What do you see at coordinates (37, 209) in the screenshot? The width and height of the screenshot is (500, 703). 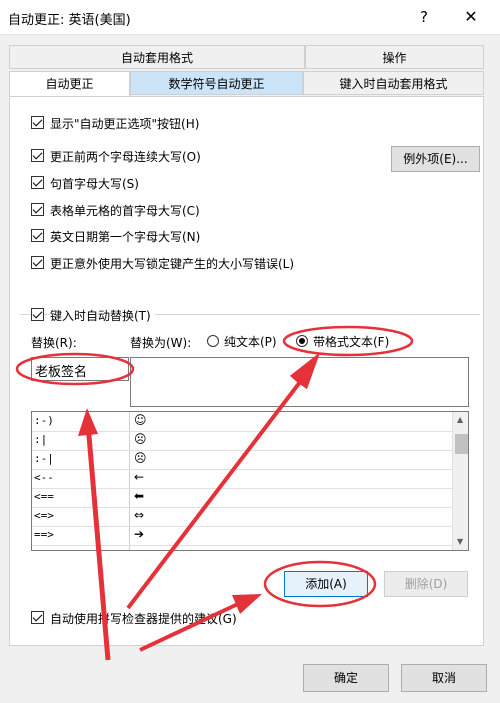 I see `table-caps-checkbox` at bounding box center [37, 209].